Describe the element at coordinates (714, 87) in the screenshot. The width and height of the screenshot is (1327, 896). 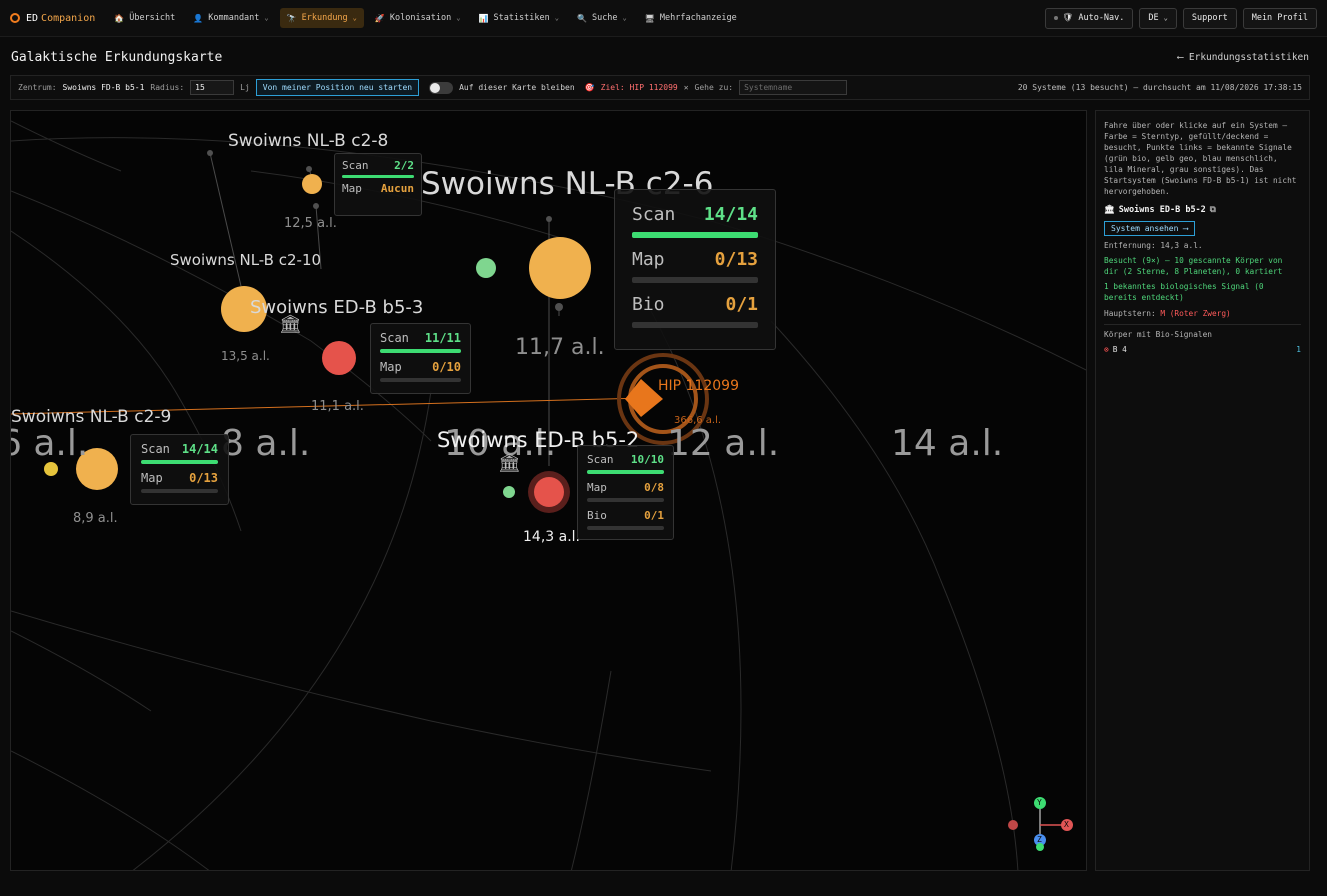
I see `goto-label: Gehe zu:` at that location.